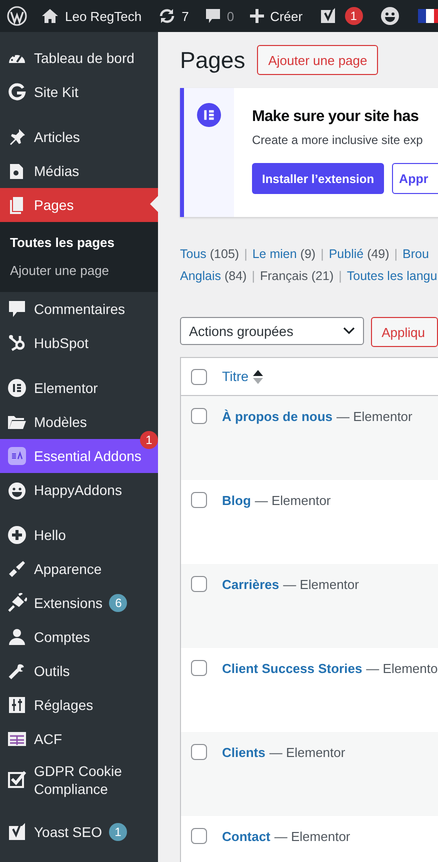  What do you see at coordinates (246, 836) in the screenshot?
I see `page-title-link: Contact` at bounding box center [246, 836].